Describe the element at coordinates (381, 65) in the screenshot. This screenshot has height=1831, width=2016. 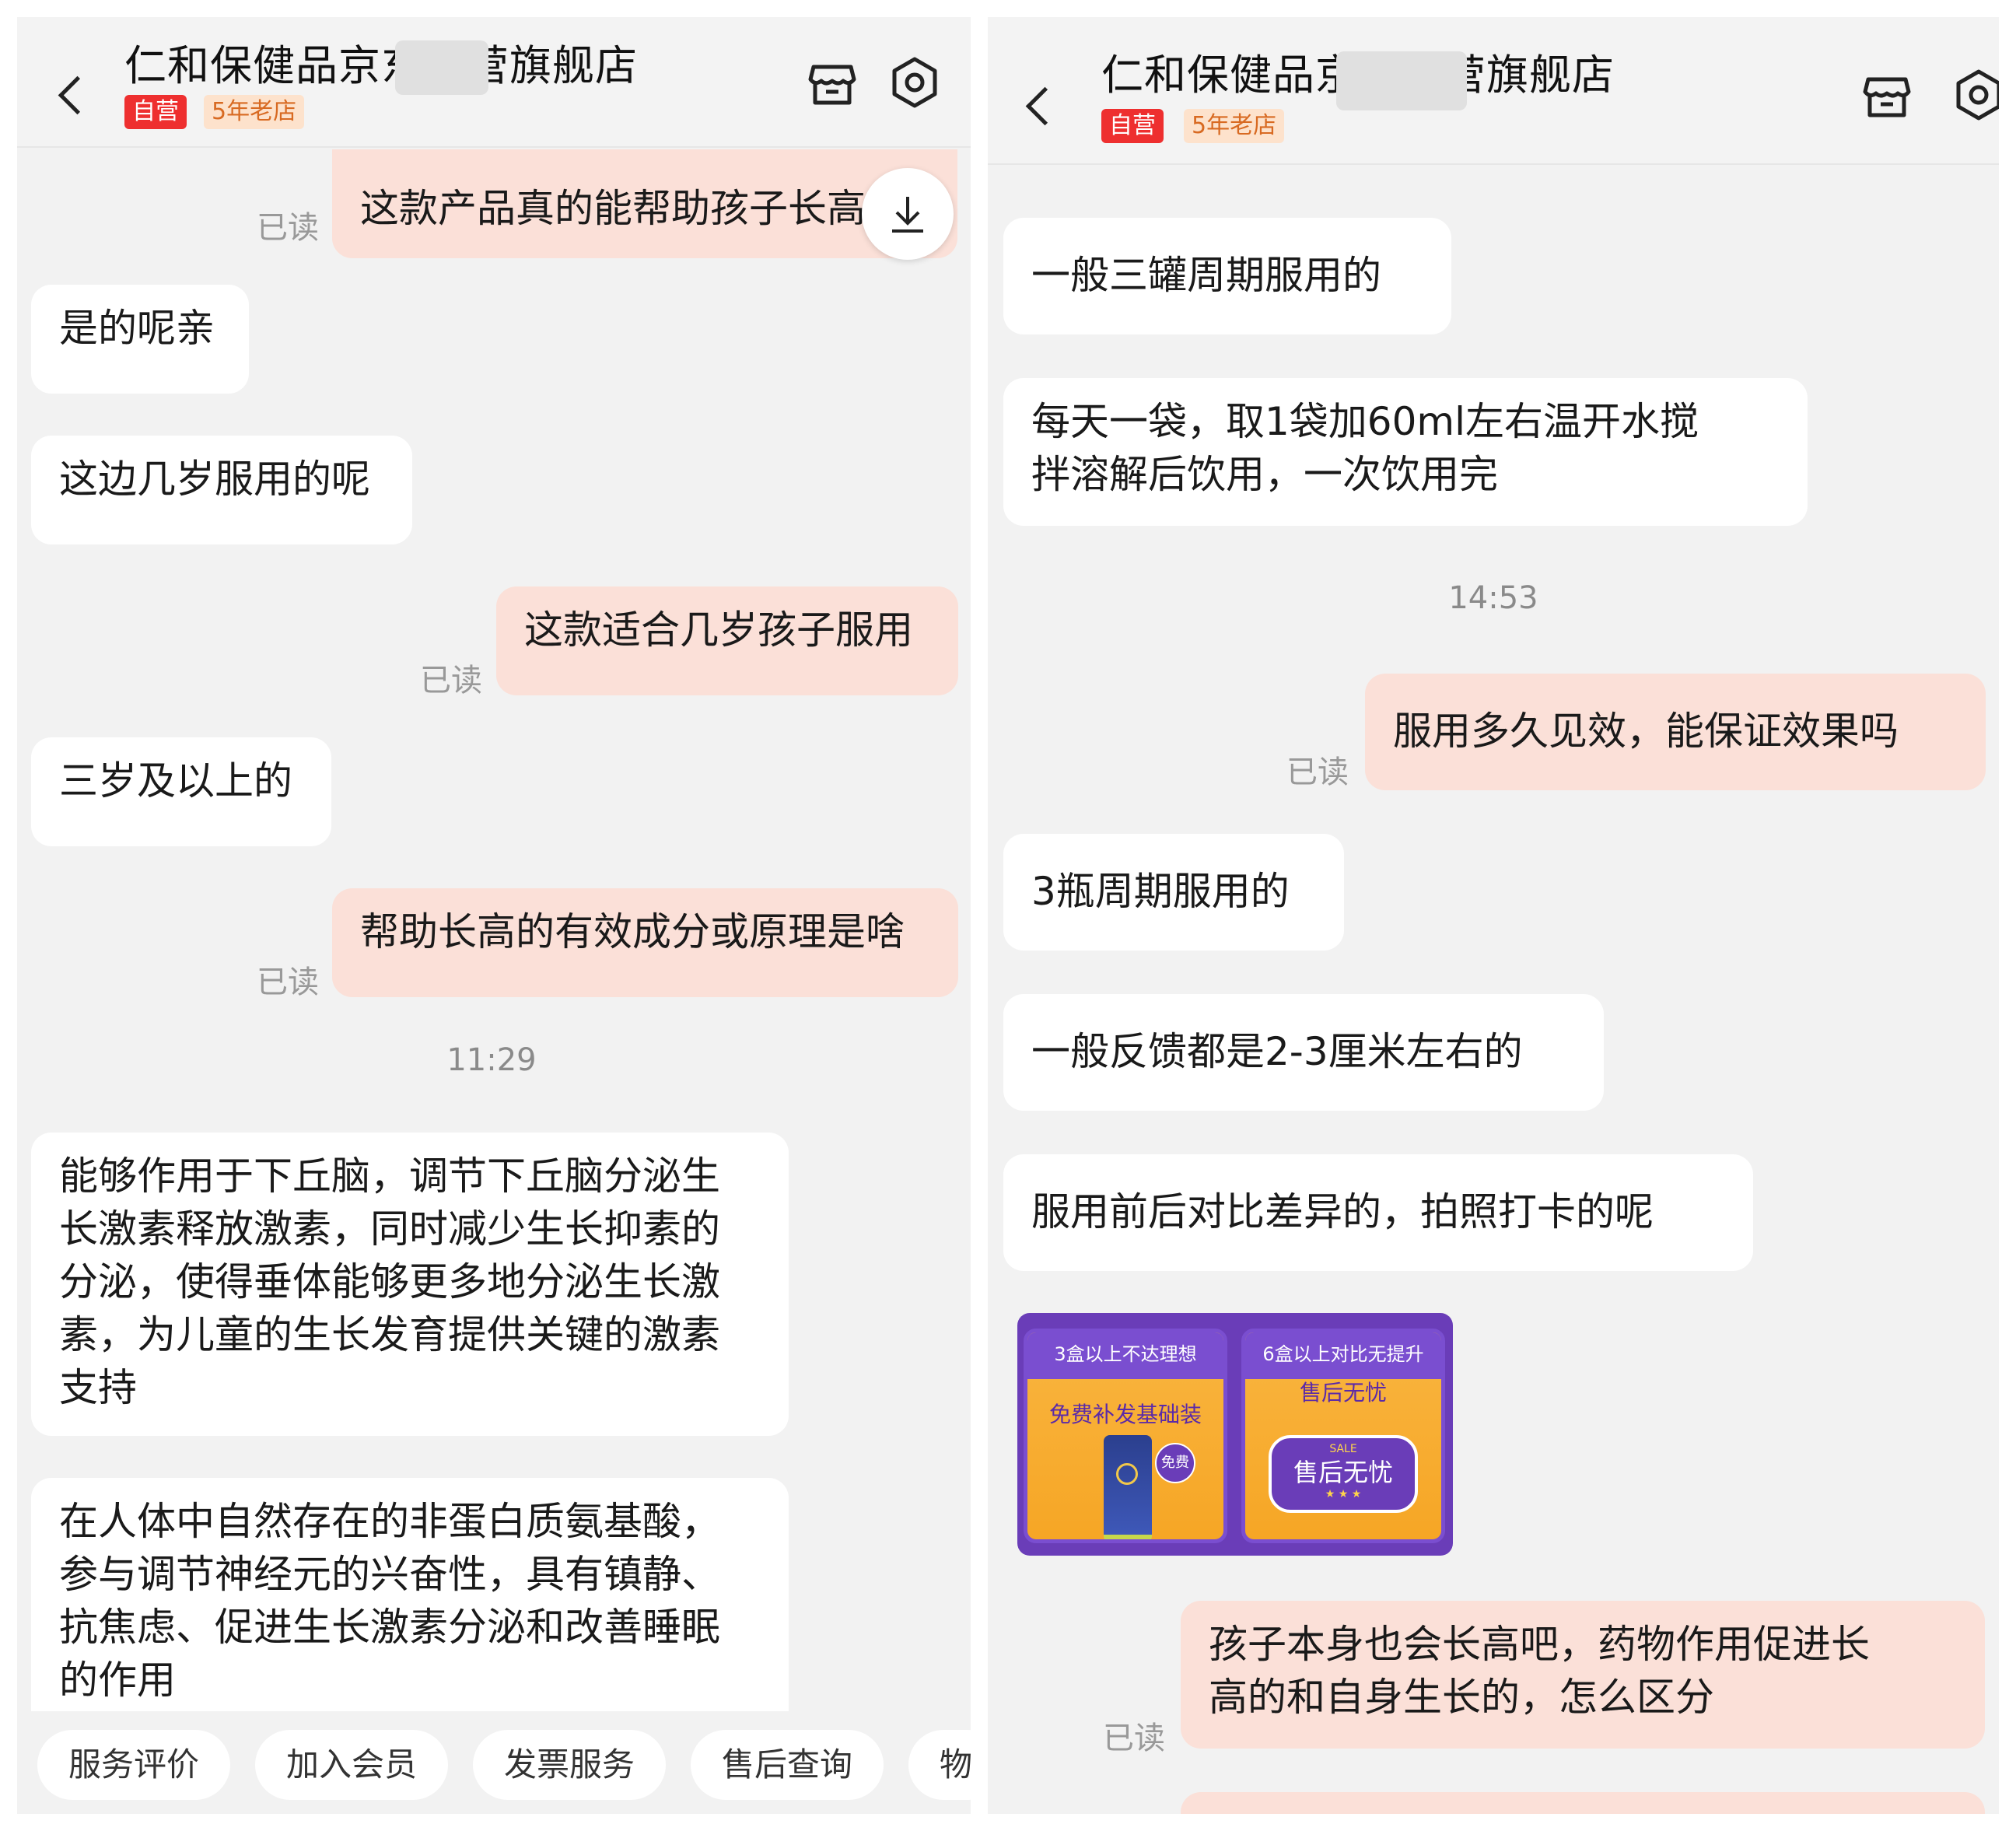
I see `shop-name: 仁和保健品京东自营旗舰店` at that location.